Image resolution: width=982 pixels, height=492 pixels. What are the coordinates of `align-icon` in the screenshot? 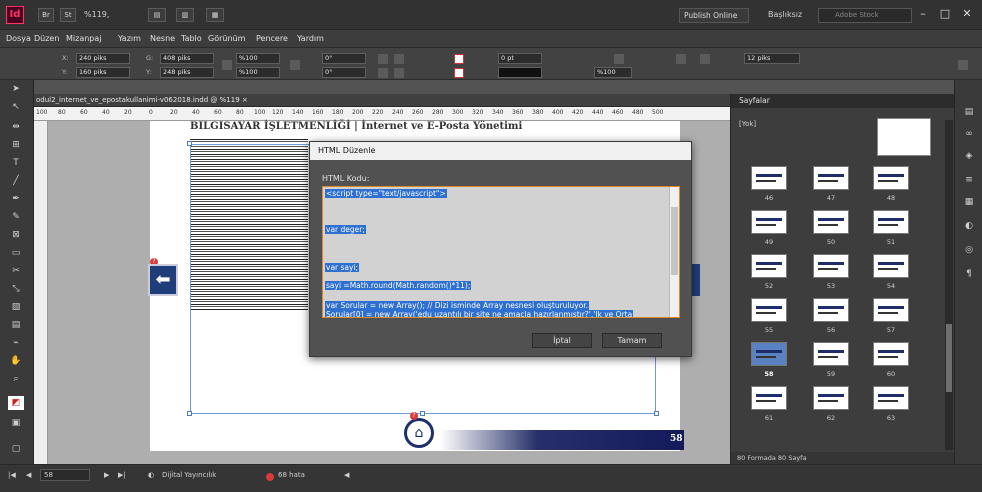 It's located at (681, 59).